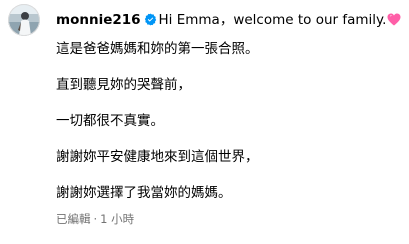  I want to click on avatar-image, so click(24, 20).